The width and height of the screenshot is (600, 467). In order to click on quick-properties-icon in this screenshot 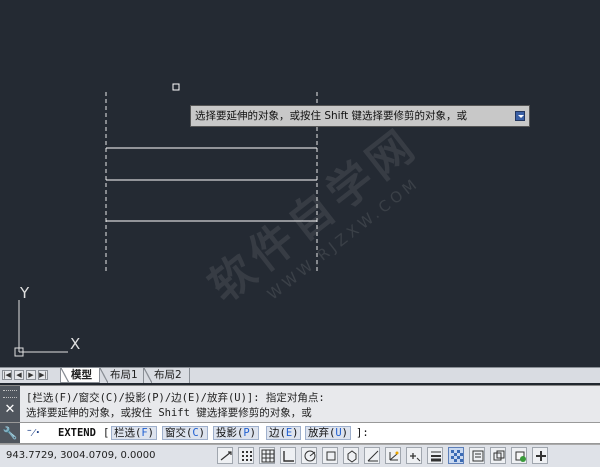, I will do `click(477, 455)`.